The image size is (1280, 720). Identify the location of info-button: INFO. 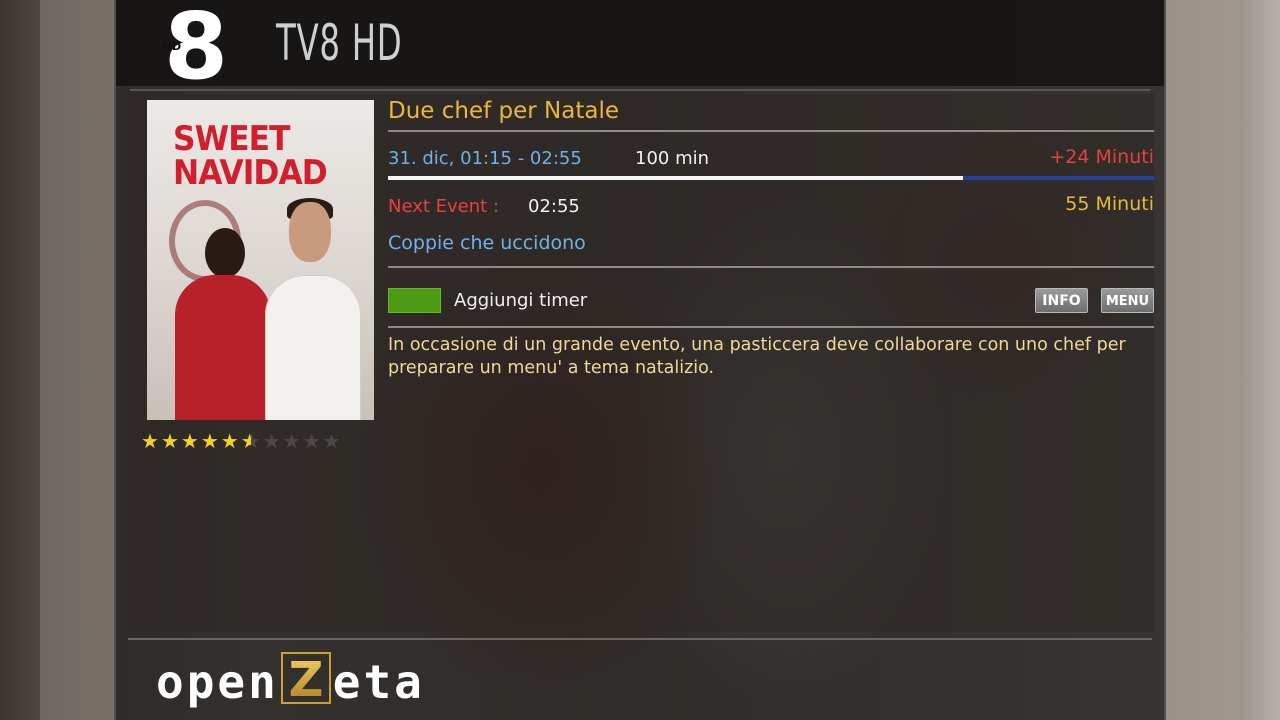
(1061, 300).